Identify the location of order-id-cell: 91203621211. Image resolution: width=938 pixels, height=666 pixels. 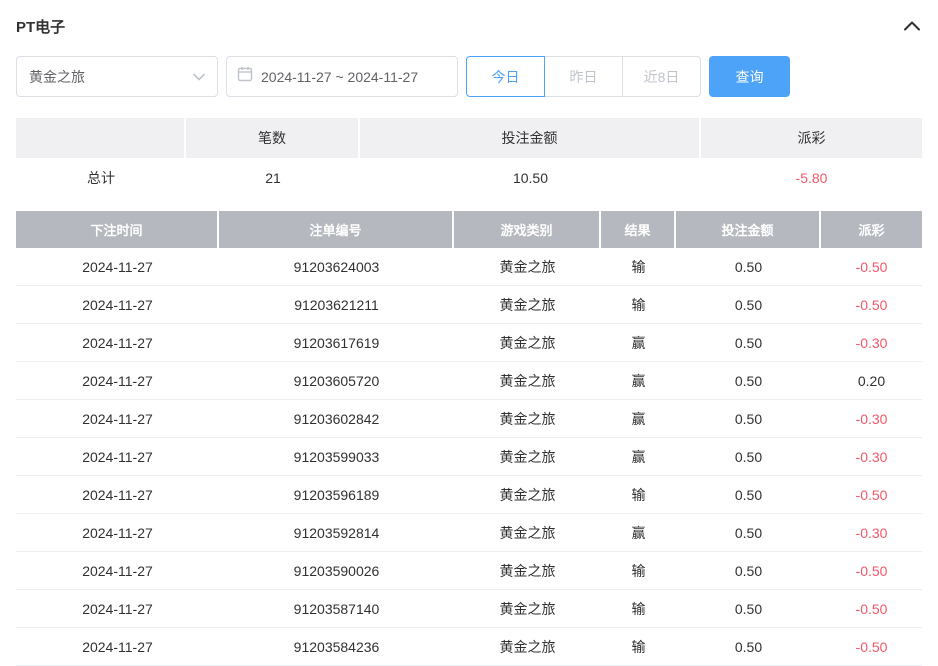
(336, 304).